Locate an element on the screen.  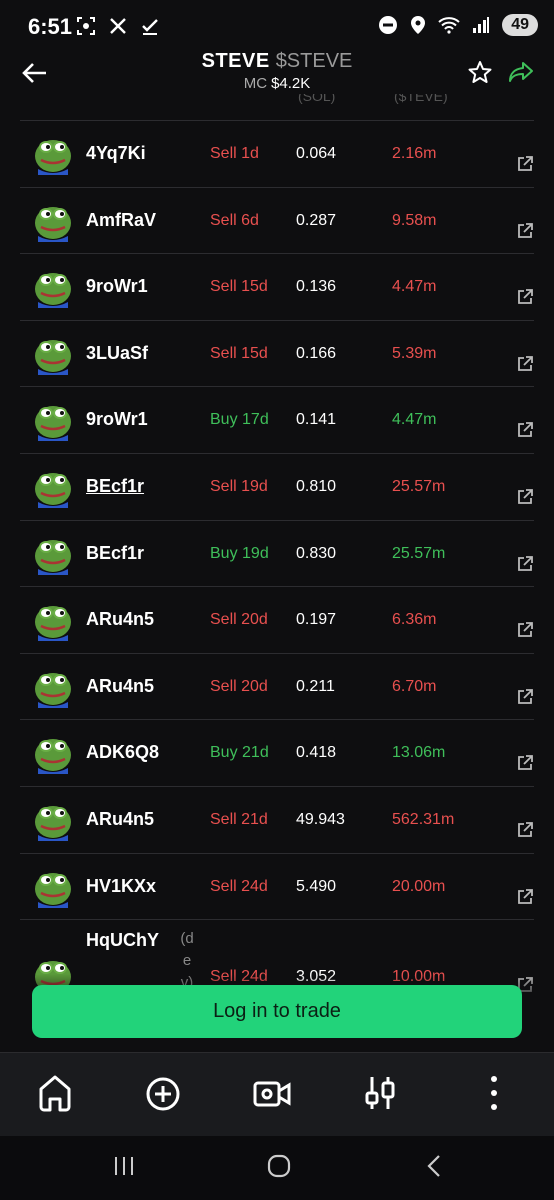
table-row: ARu4n5 Sell 21d 49.943 562.31m is located at coordinates (277, 819).